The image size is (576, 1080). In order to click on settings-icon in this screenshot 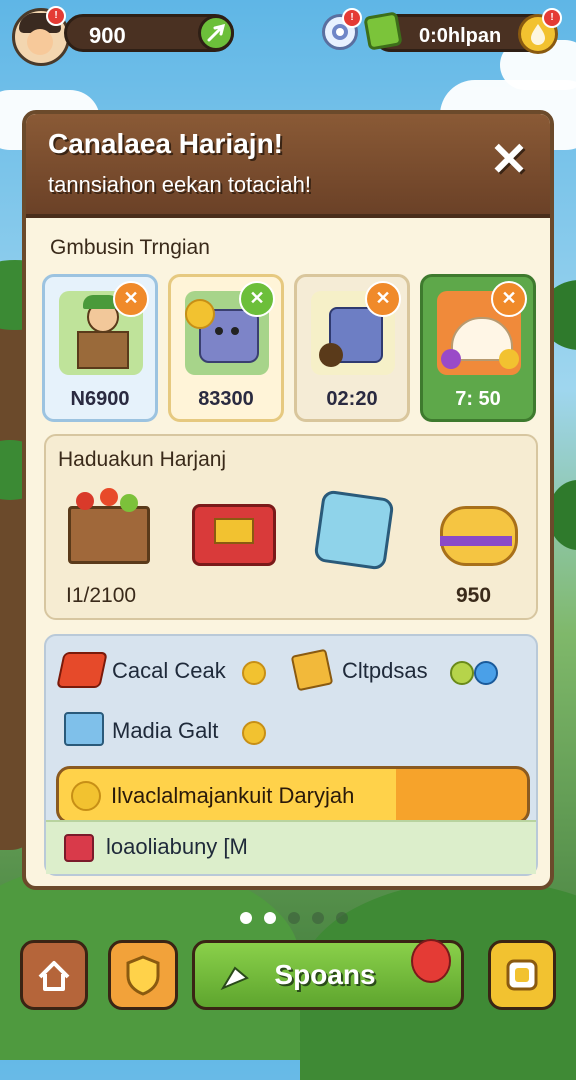, I will do `click(522, 975)`.